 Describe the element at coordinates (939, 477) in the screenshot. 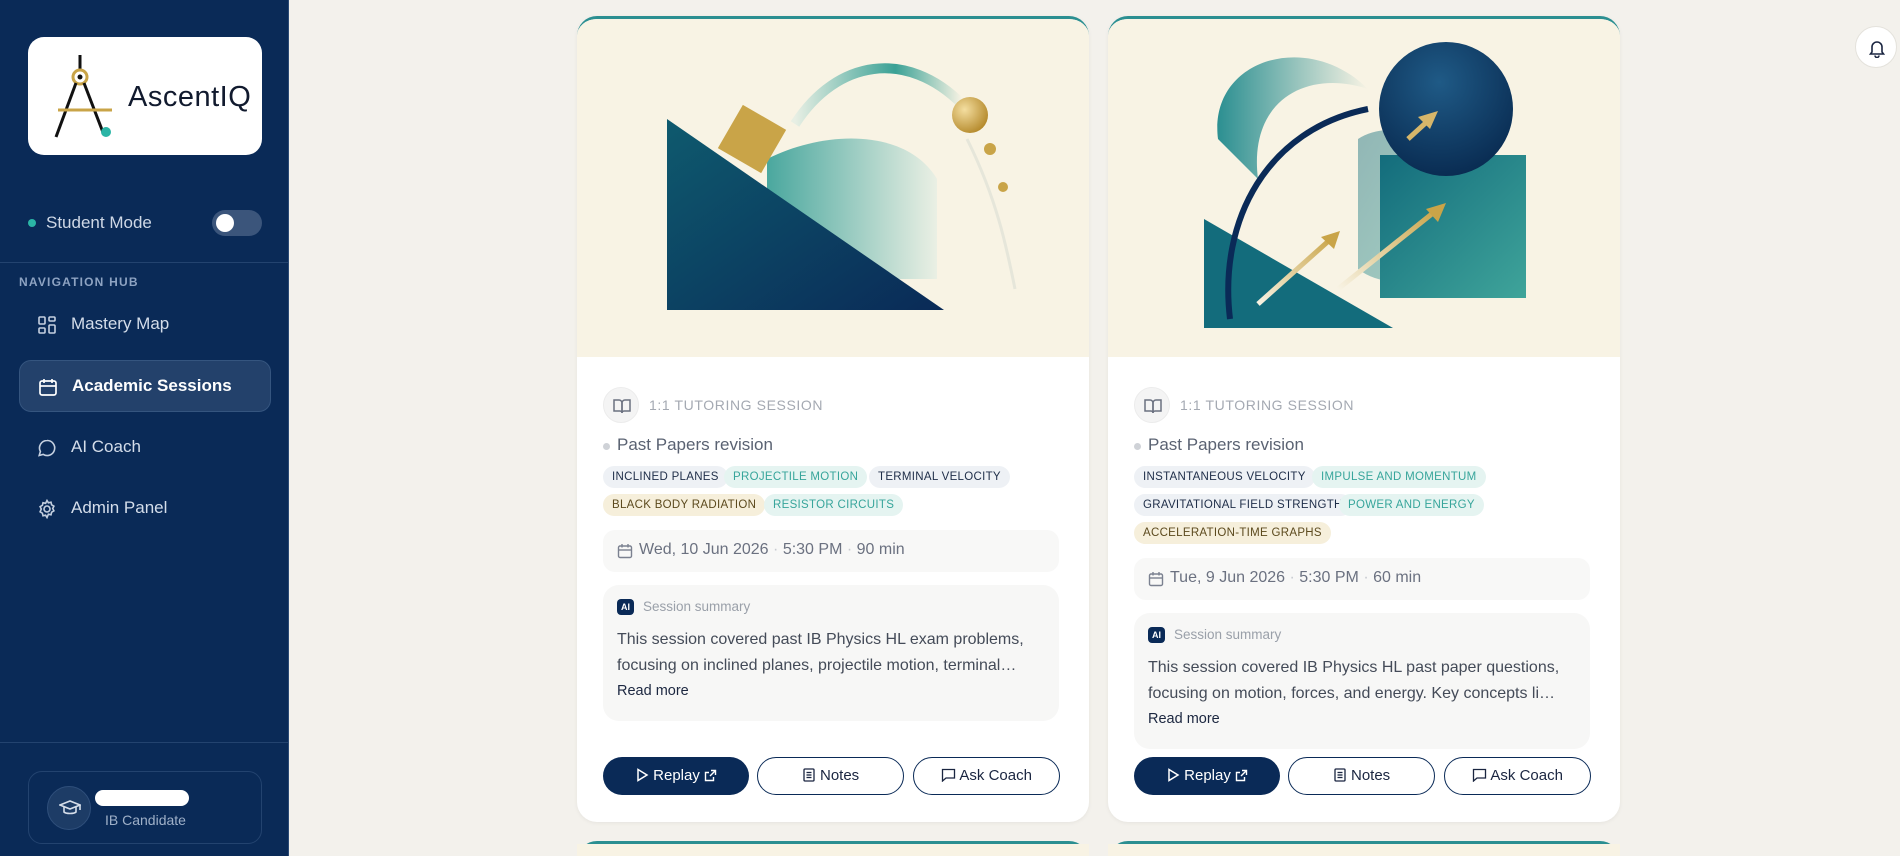

I see `topic-tag: TERMINAL VELOCITY` at that location.